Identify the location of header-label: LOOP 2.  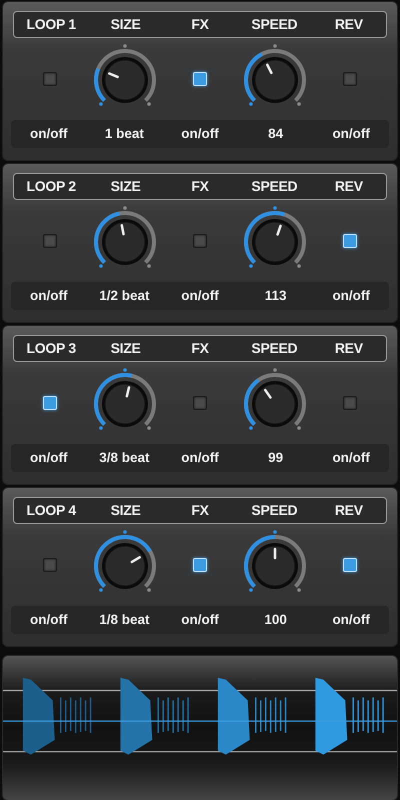
(51, 186).